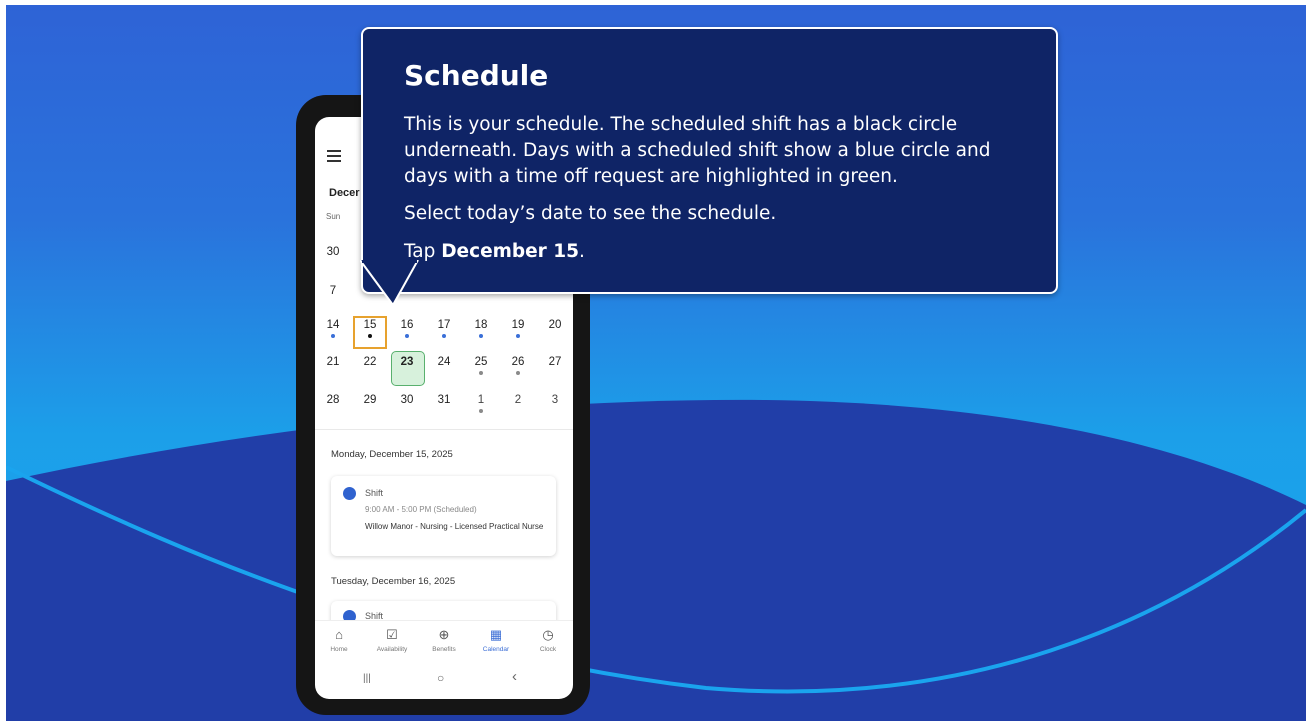 The width and height of the screenshot is (1308, 721). Describe the element at coordinates (496, 649) in the screenshot. I see `nav-label: Calendar` at that location.